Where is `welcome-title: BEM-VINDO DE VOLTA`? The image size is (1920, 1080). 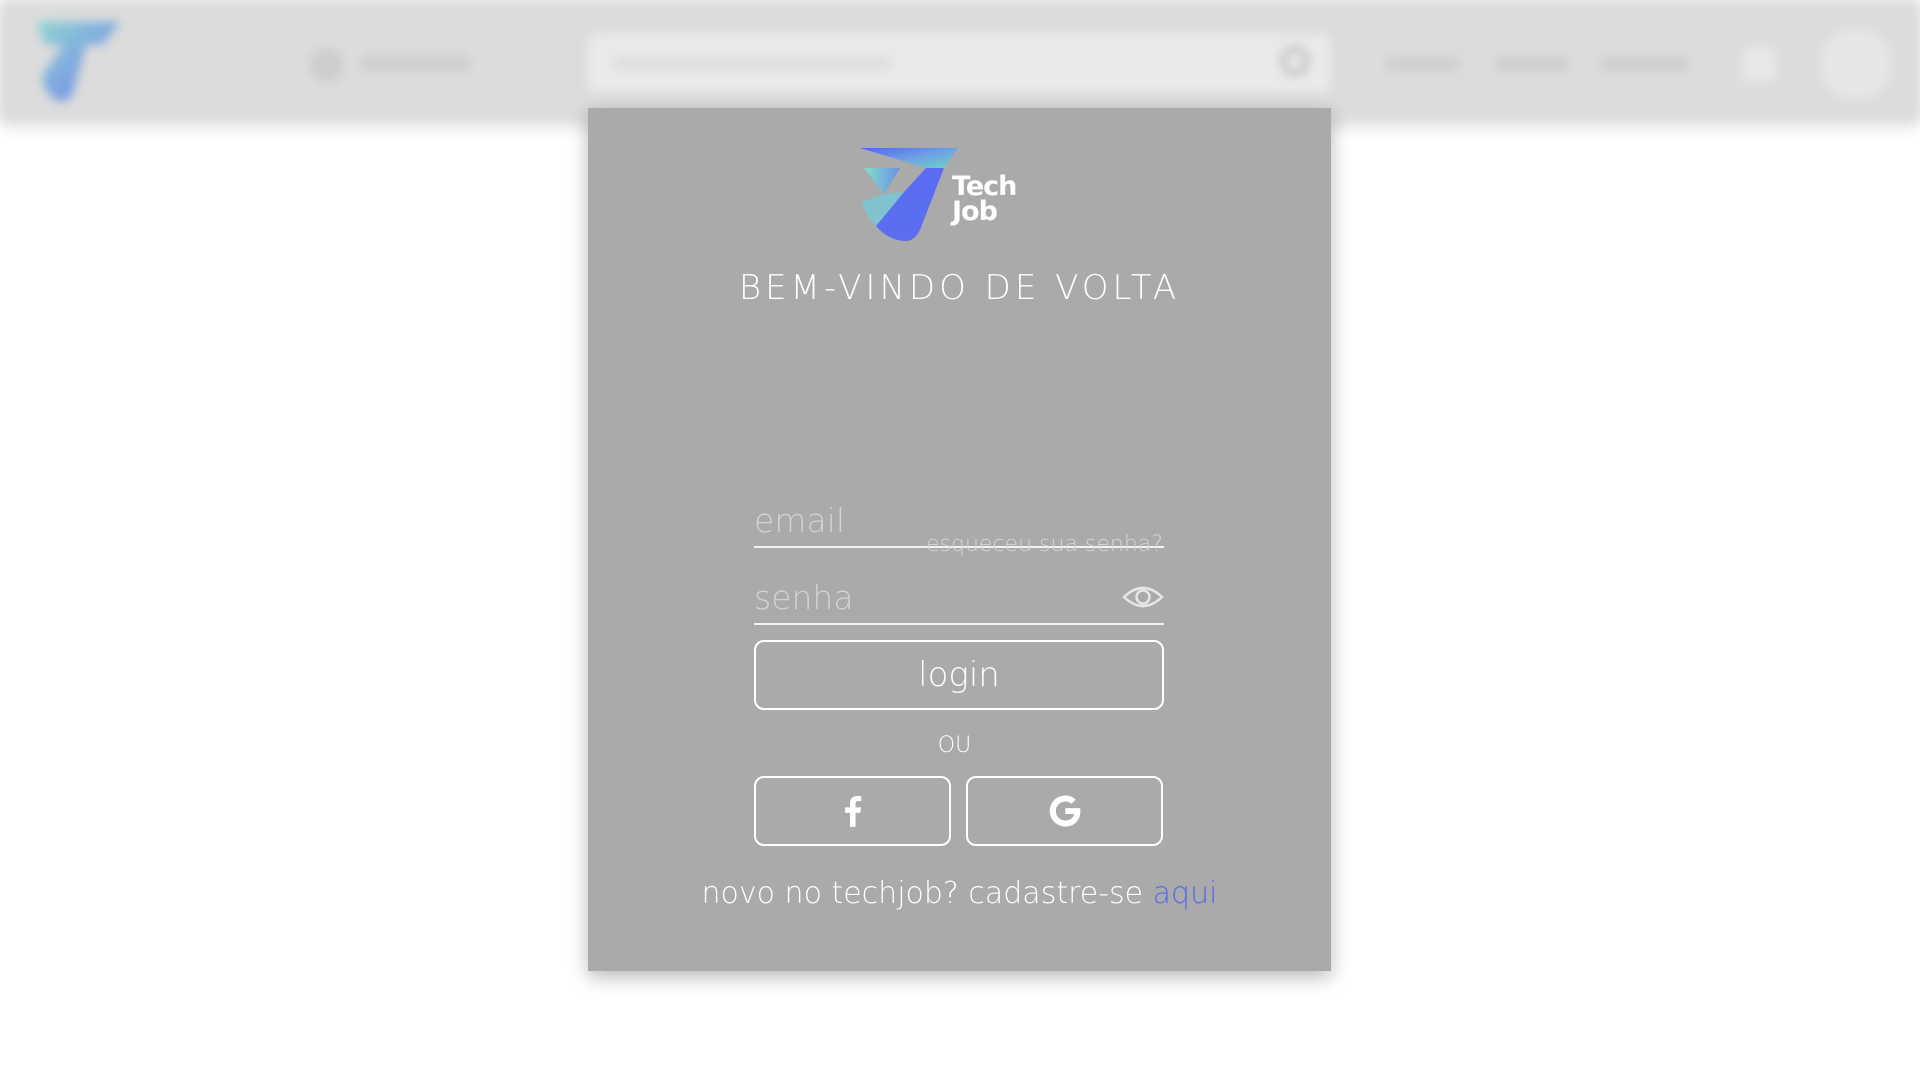 welcome-title: BEM-VINDO DE VOLTA is located at coordinates (959, 288).